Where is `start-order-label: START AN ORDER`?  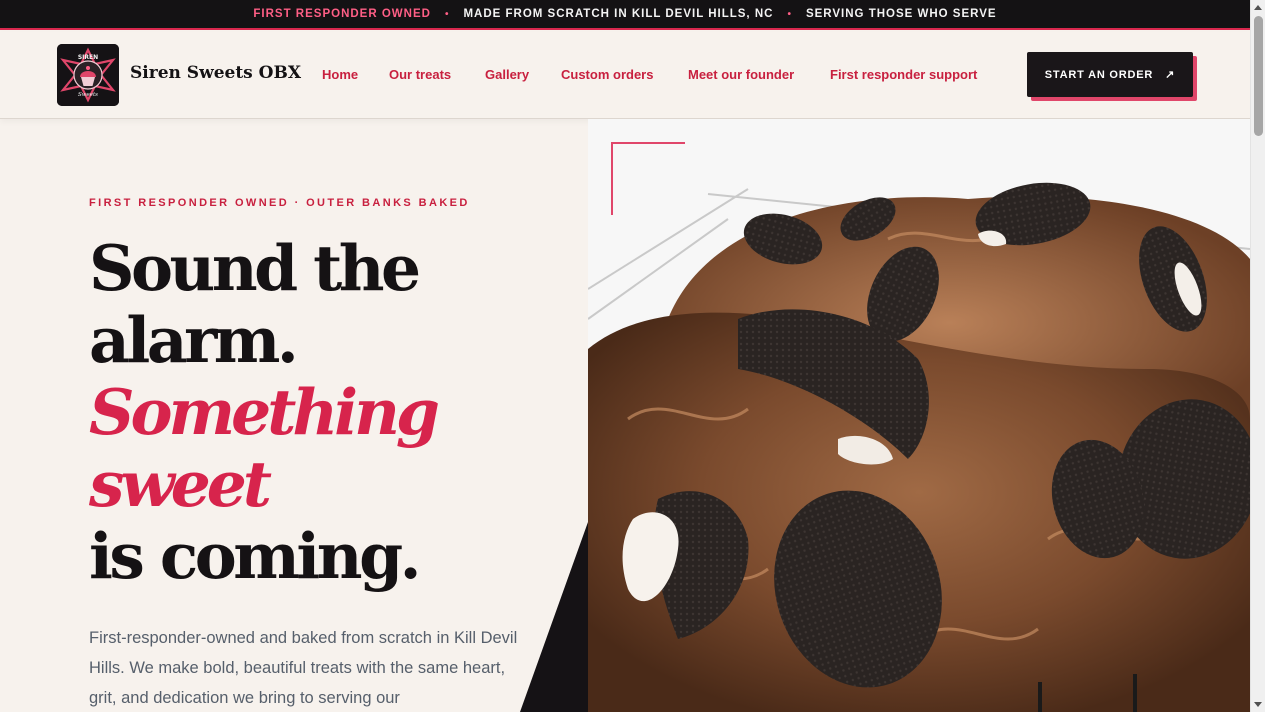 start-order-label: START AN ORDER is located at coordinates (1099, 74).